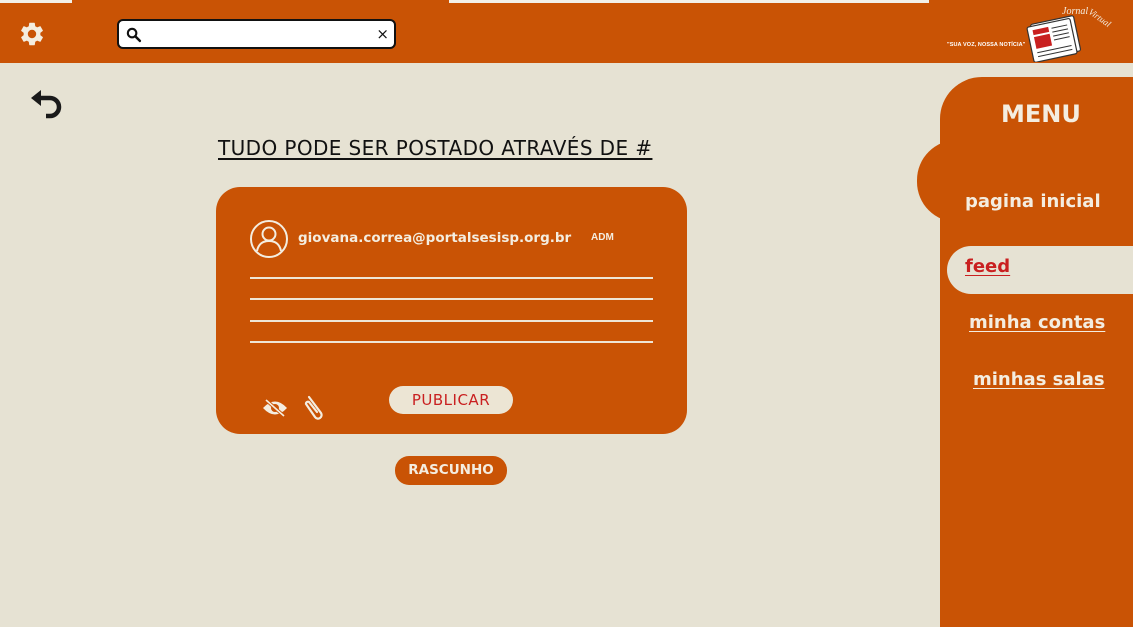 This screenshot has width=1133, height=627. I want to click on user-icon, so click(269, 239).